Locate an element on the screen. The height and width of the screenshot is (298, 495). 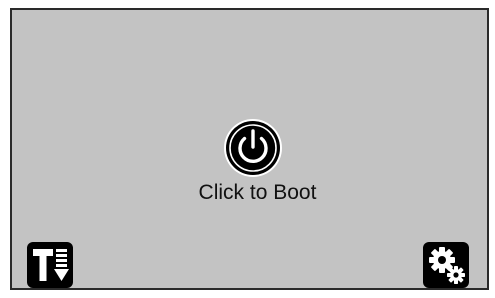
settings-button is located at coordinates (446, 265).